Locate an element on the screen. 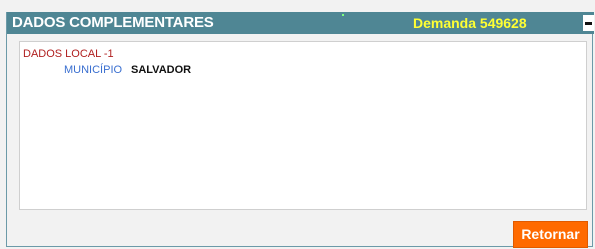  panel-title: DADOS COMPLEMENTARES is located at coordinates (113, 22).